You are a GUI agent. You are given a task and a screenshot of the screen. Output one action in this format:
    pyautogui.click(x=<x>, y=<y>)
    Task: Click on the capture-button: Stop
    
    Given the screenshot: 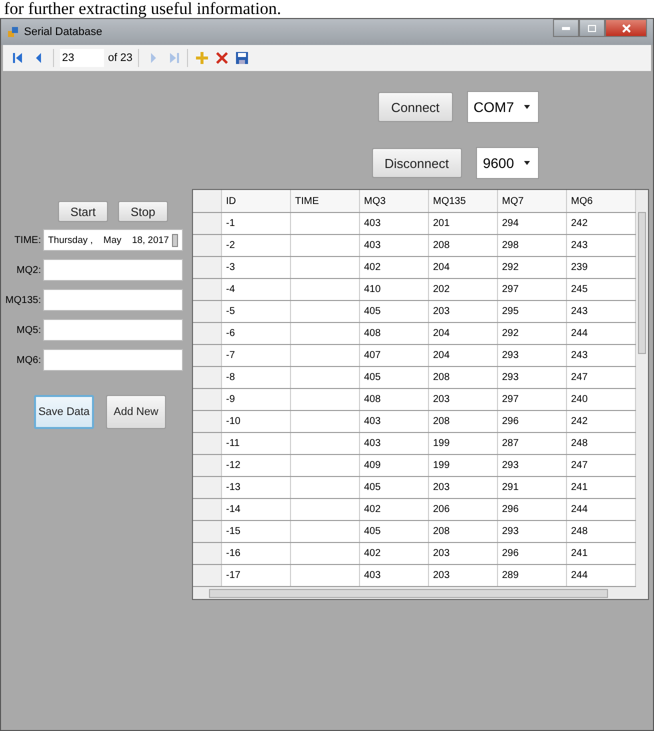 What is the action you would take?
    pyautogui.click(x=143, y=211)
    